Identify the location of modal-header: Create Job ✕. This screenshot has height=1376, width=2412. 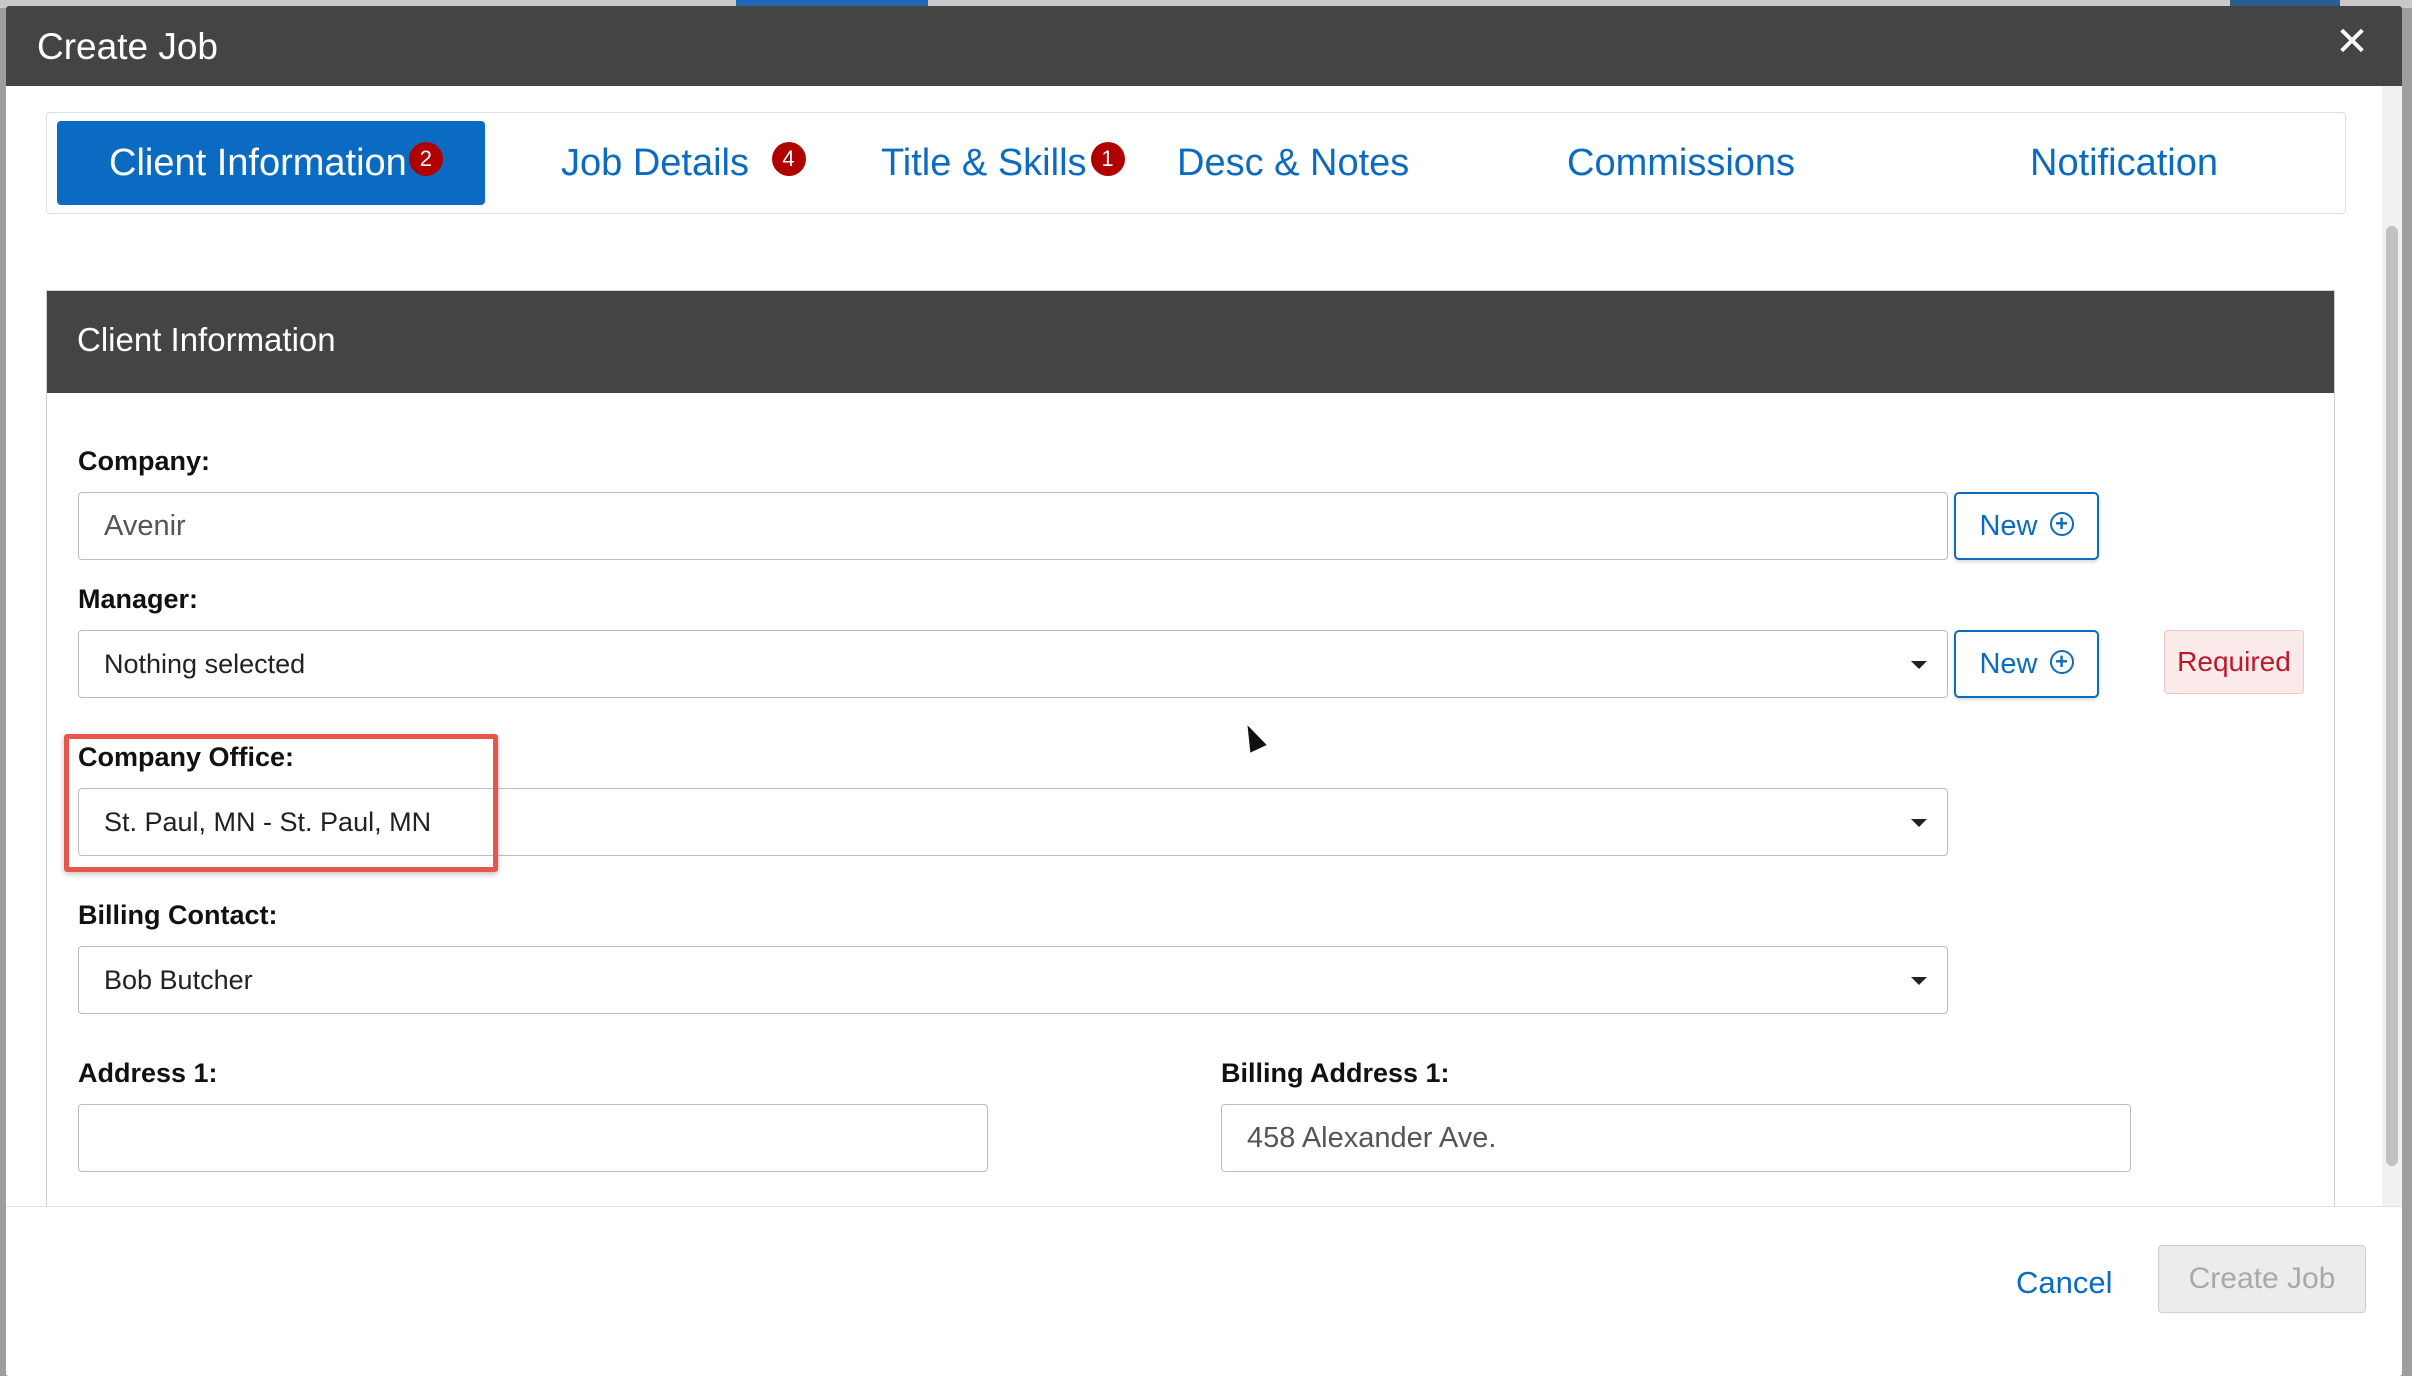
(1204, 46).